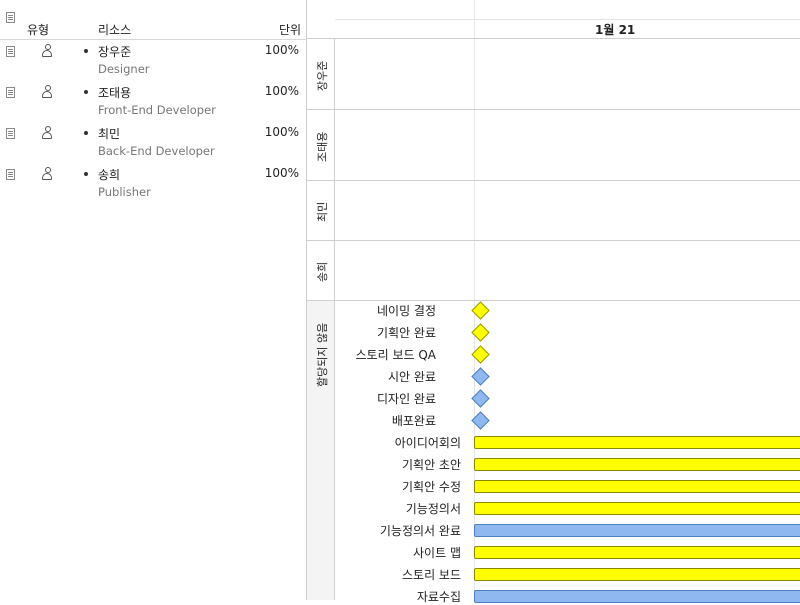  I want to click on milestone-label: 스토리 보드 QA, so click(336, 354).